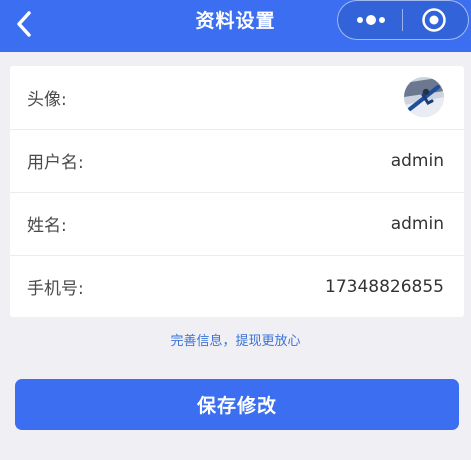 The image size is (471, 460). Describe the element at coordinates (47, 226) in the screenshot. I see `name-label: 姓名:` at that location.